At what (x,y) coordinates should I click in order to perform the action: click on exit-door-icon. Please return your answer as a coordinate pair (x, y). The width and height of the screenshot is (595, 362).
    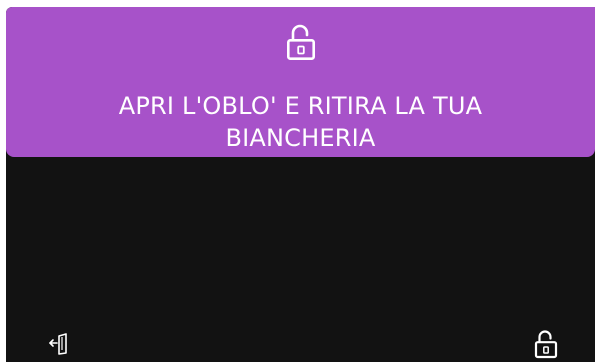
    Looking at the image, I should click on (60, 344).